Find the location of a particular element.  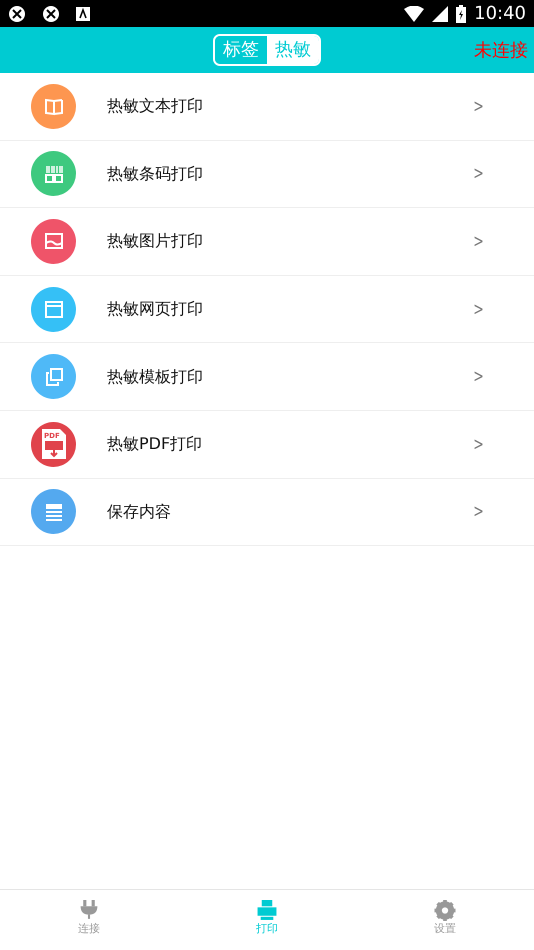

signal-icon is located at coordinates (440, 14).